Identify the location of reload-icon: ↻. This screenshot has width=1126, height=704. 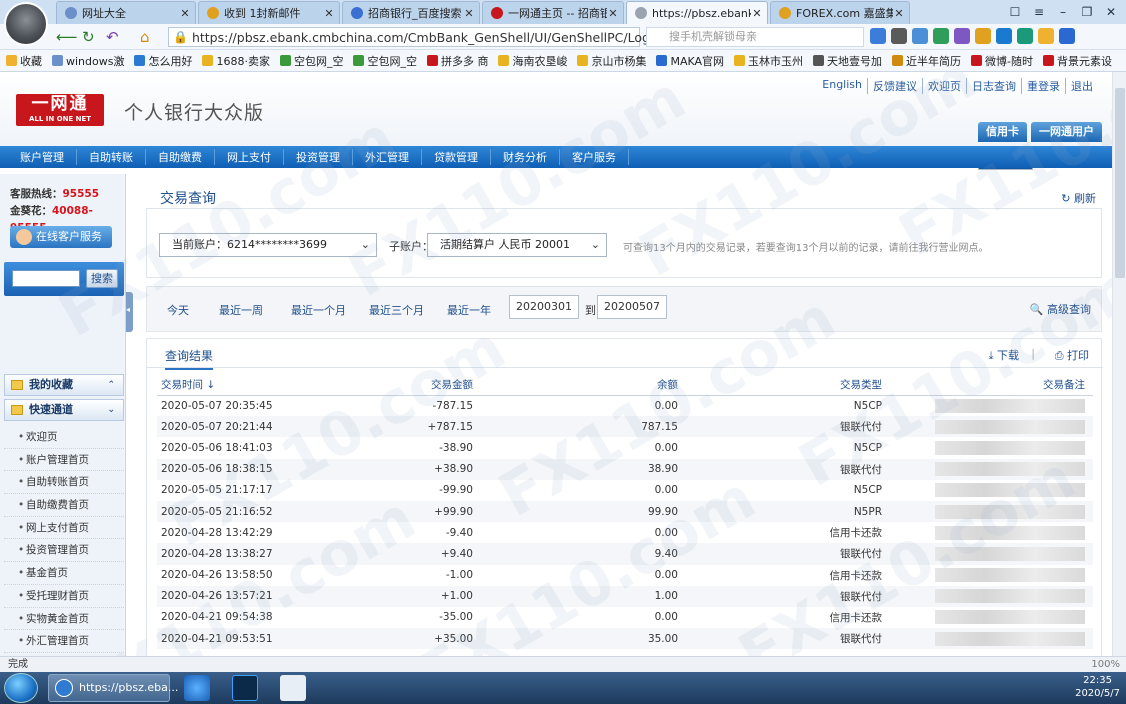
(88, 37).